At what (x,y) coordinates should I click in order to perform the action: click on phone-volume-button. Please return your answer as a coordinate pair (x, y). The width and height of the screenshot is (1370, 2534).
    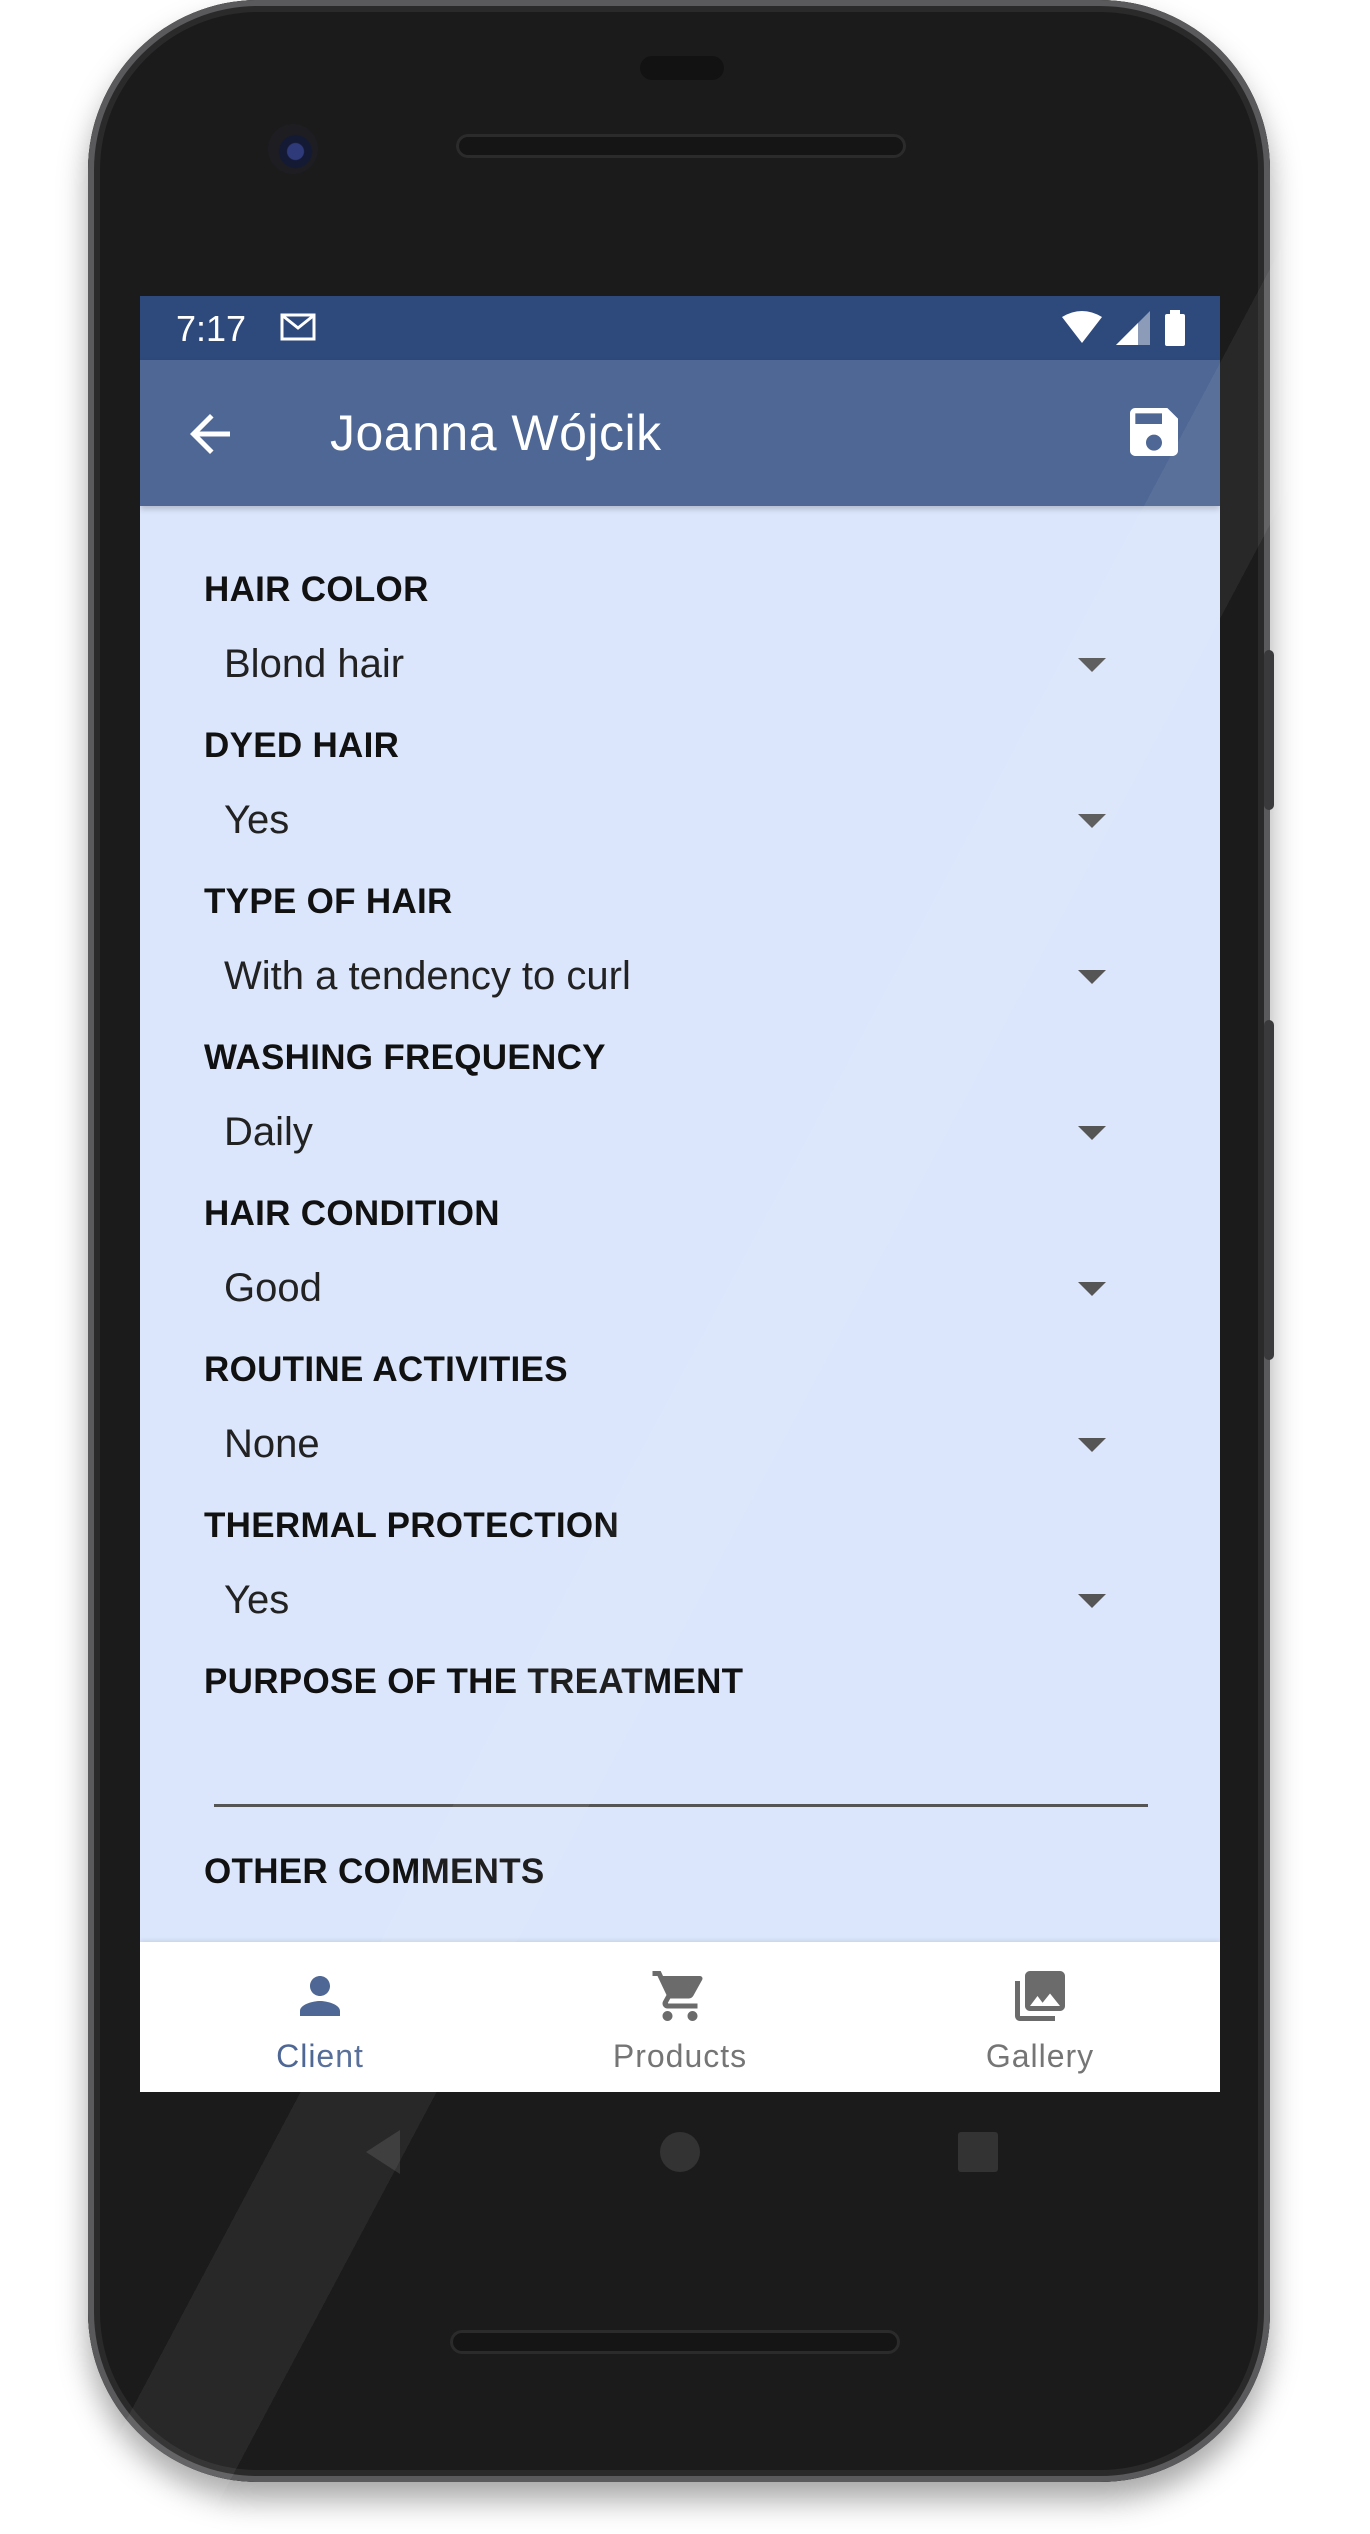
    Looking at the image, I should click on (1269, 1190).